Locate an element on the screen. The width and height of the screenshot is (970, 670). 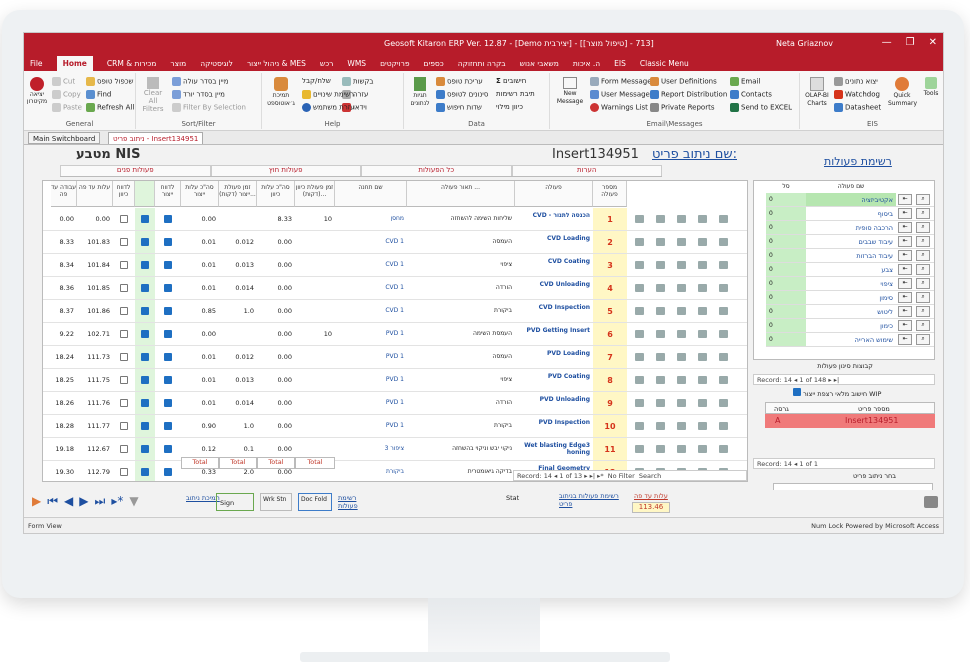
send-receive-button: שלח/קבל is located at coordinates (316, 81).